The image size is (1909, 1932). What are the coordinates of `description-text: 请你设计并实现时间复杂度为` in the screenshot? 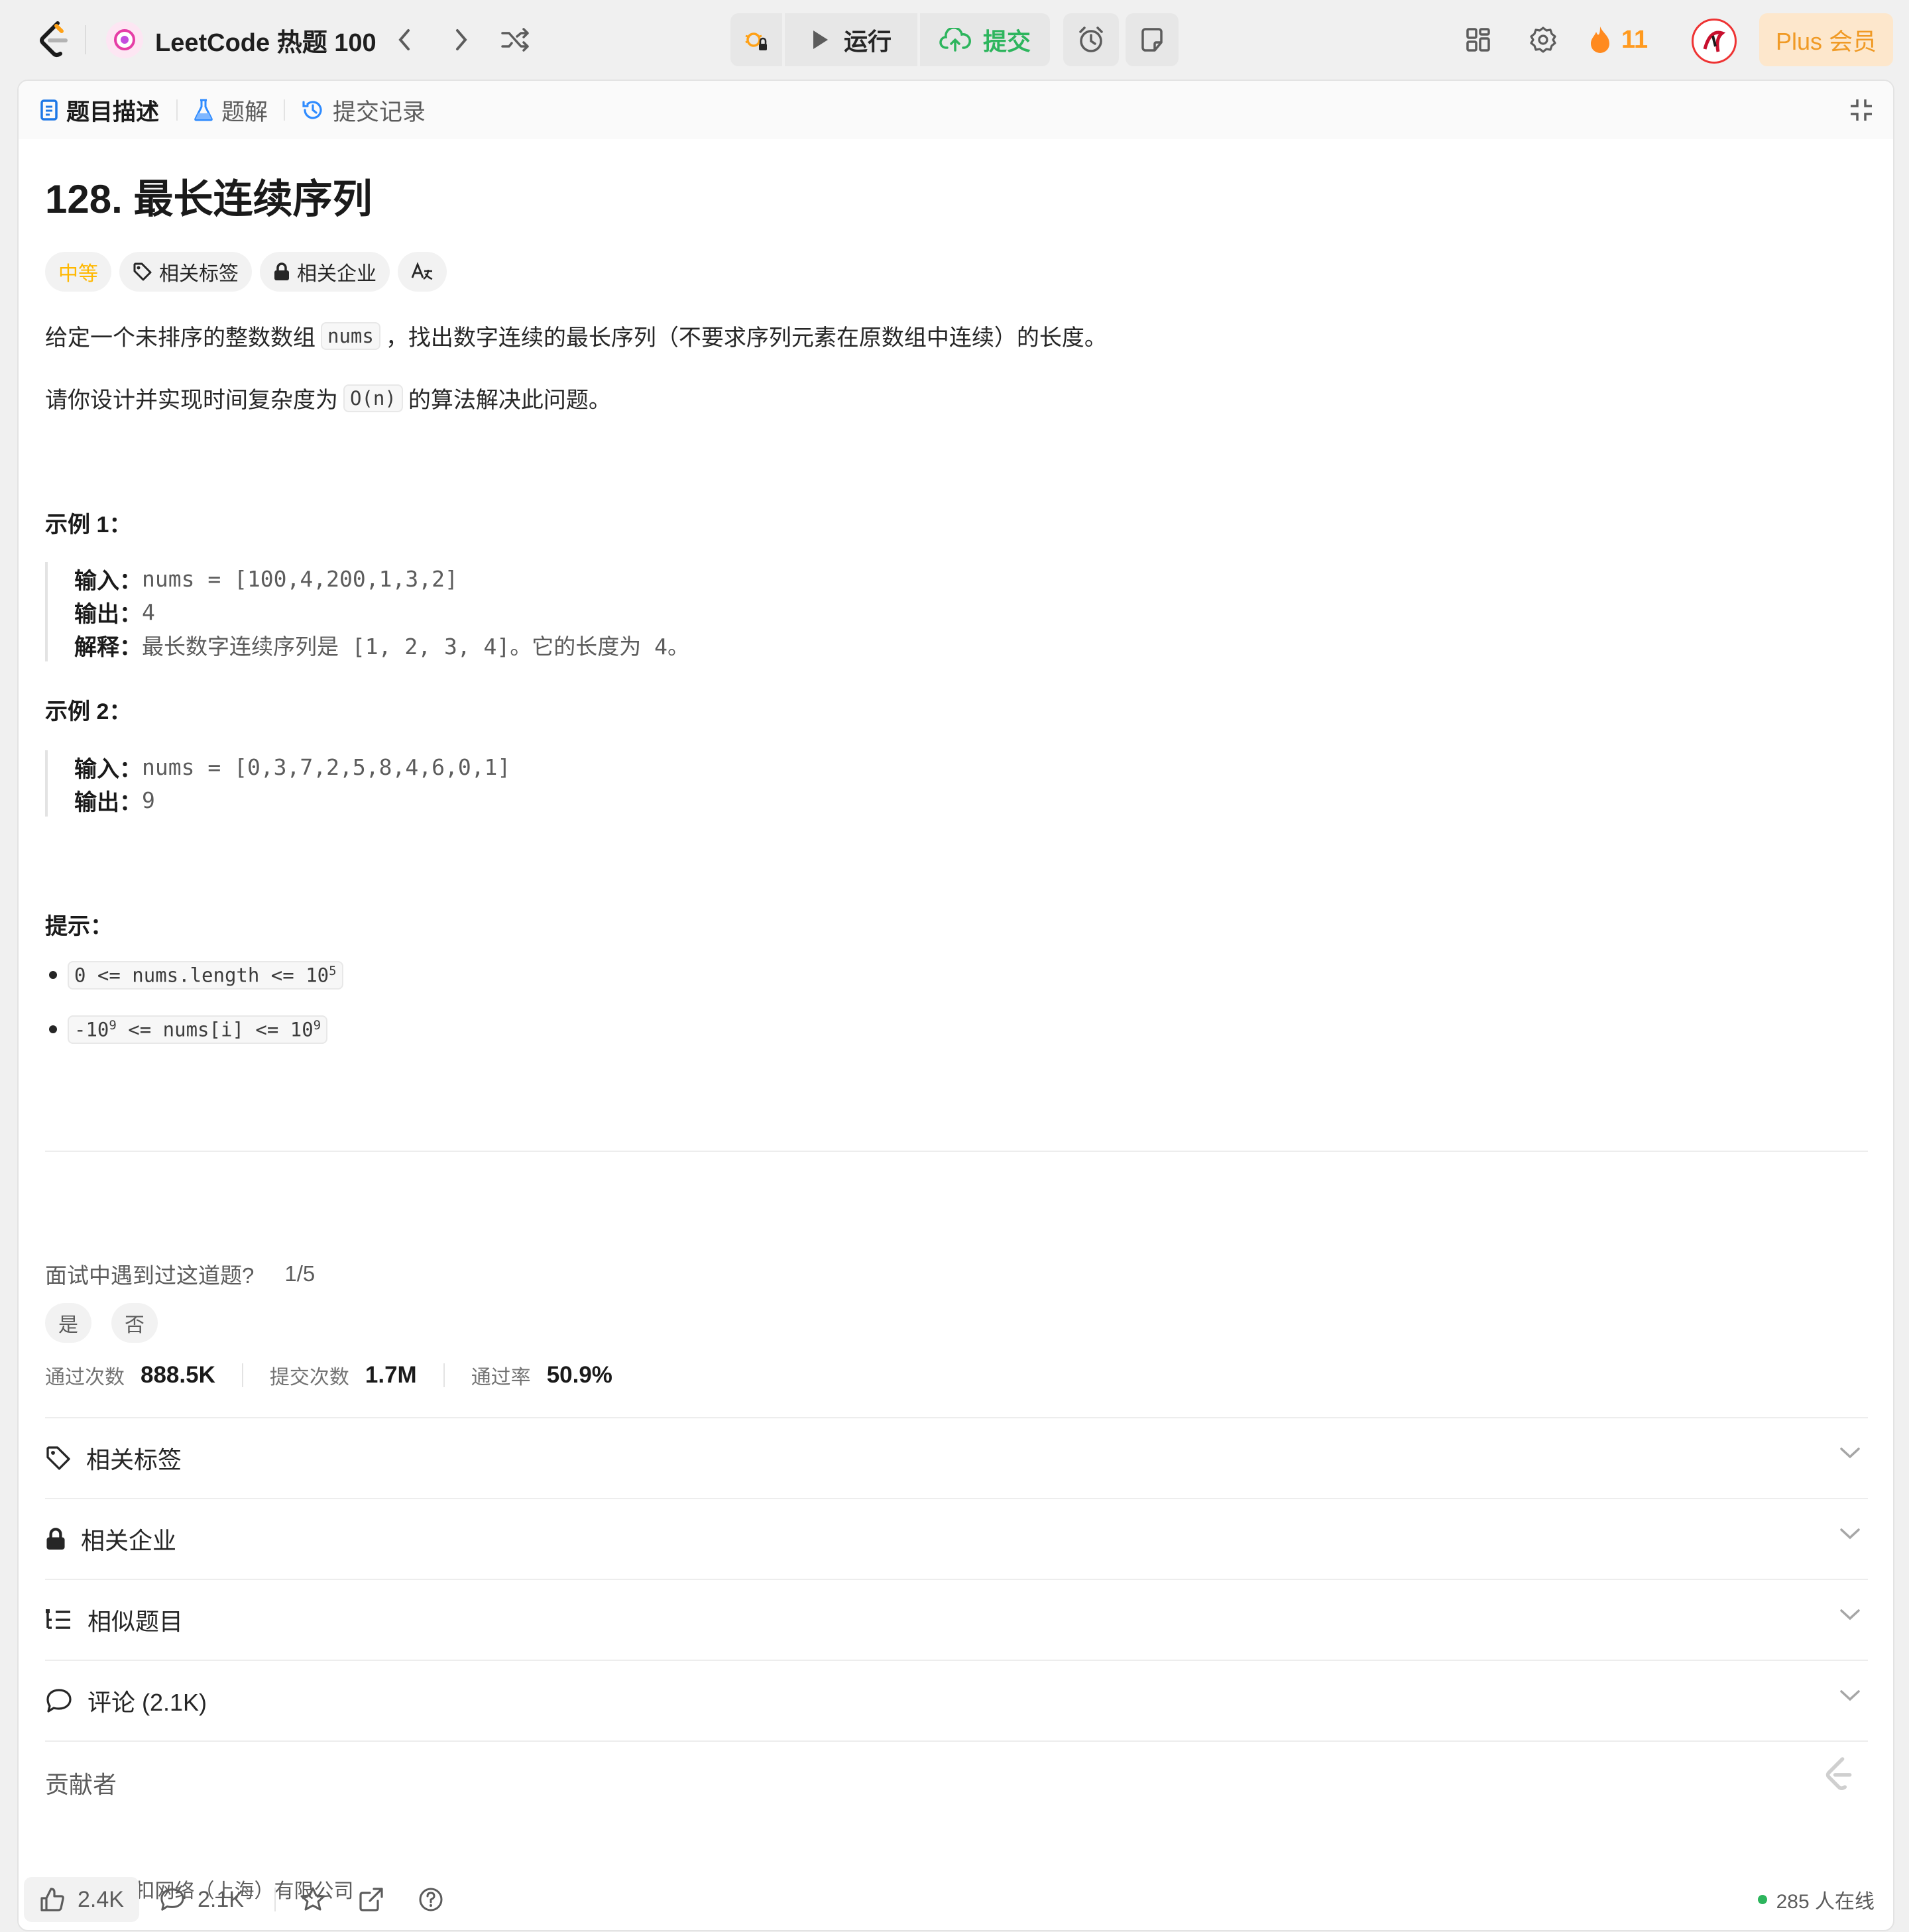 It's located at (192, 400).